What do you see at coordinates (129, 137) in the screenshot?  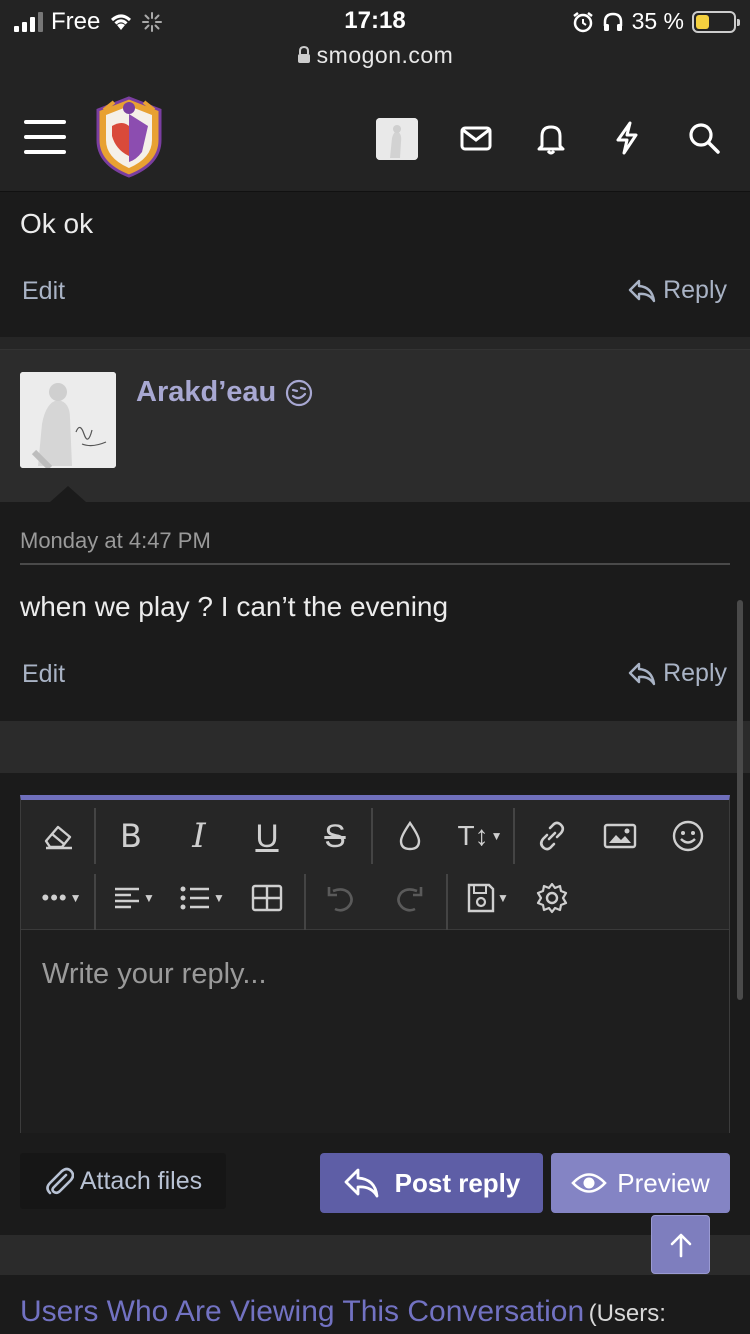 I see `site-logo` at bounding box center [129, 137].